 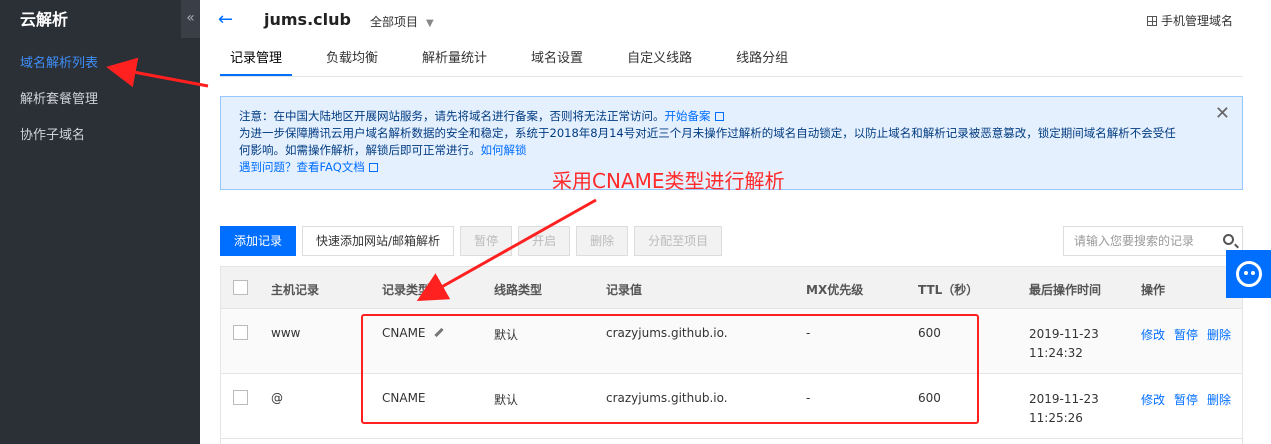 I want to click on cell-host: @, so click(x=277, y=398).